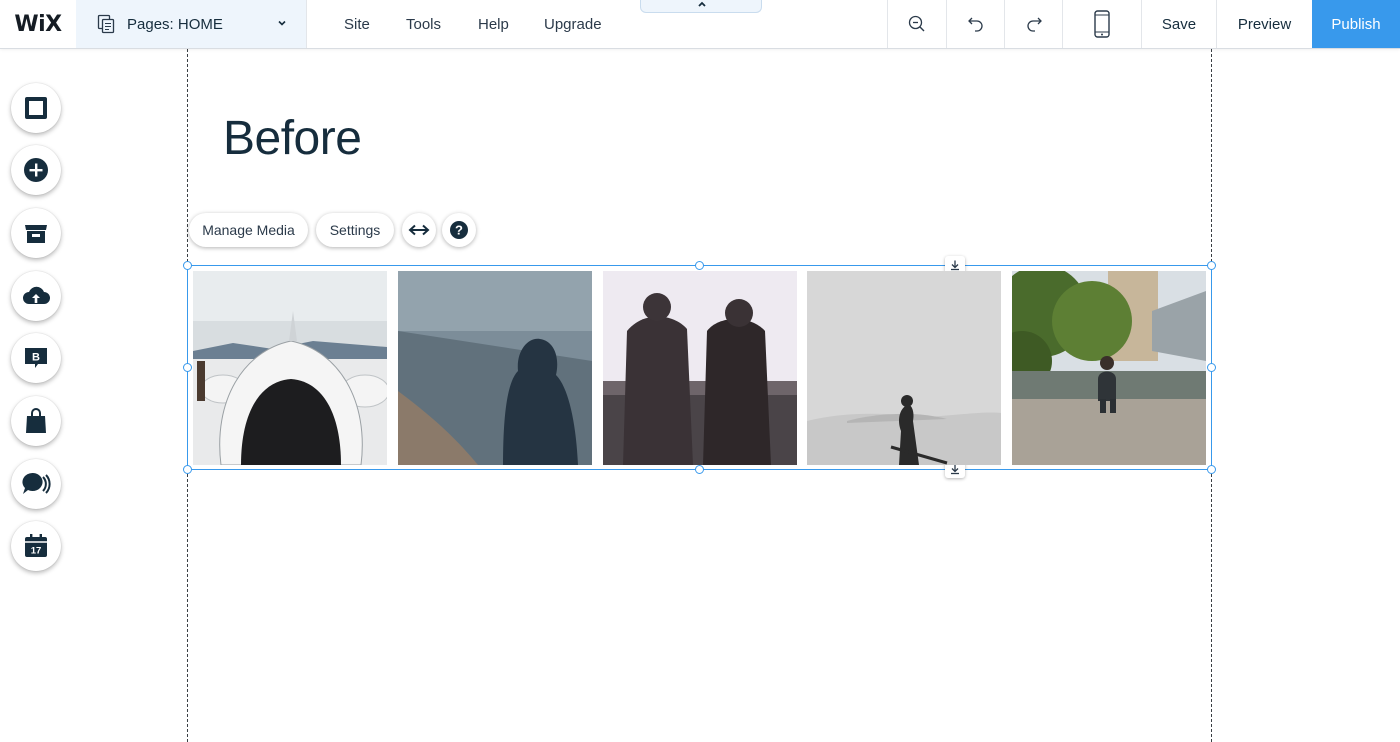  Describe the element at coordinates (1264, 24) in the screenshot. I see `preview-button: Preview` at that location.